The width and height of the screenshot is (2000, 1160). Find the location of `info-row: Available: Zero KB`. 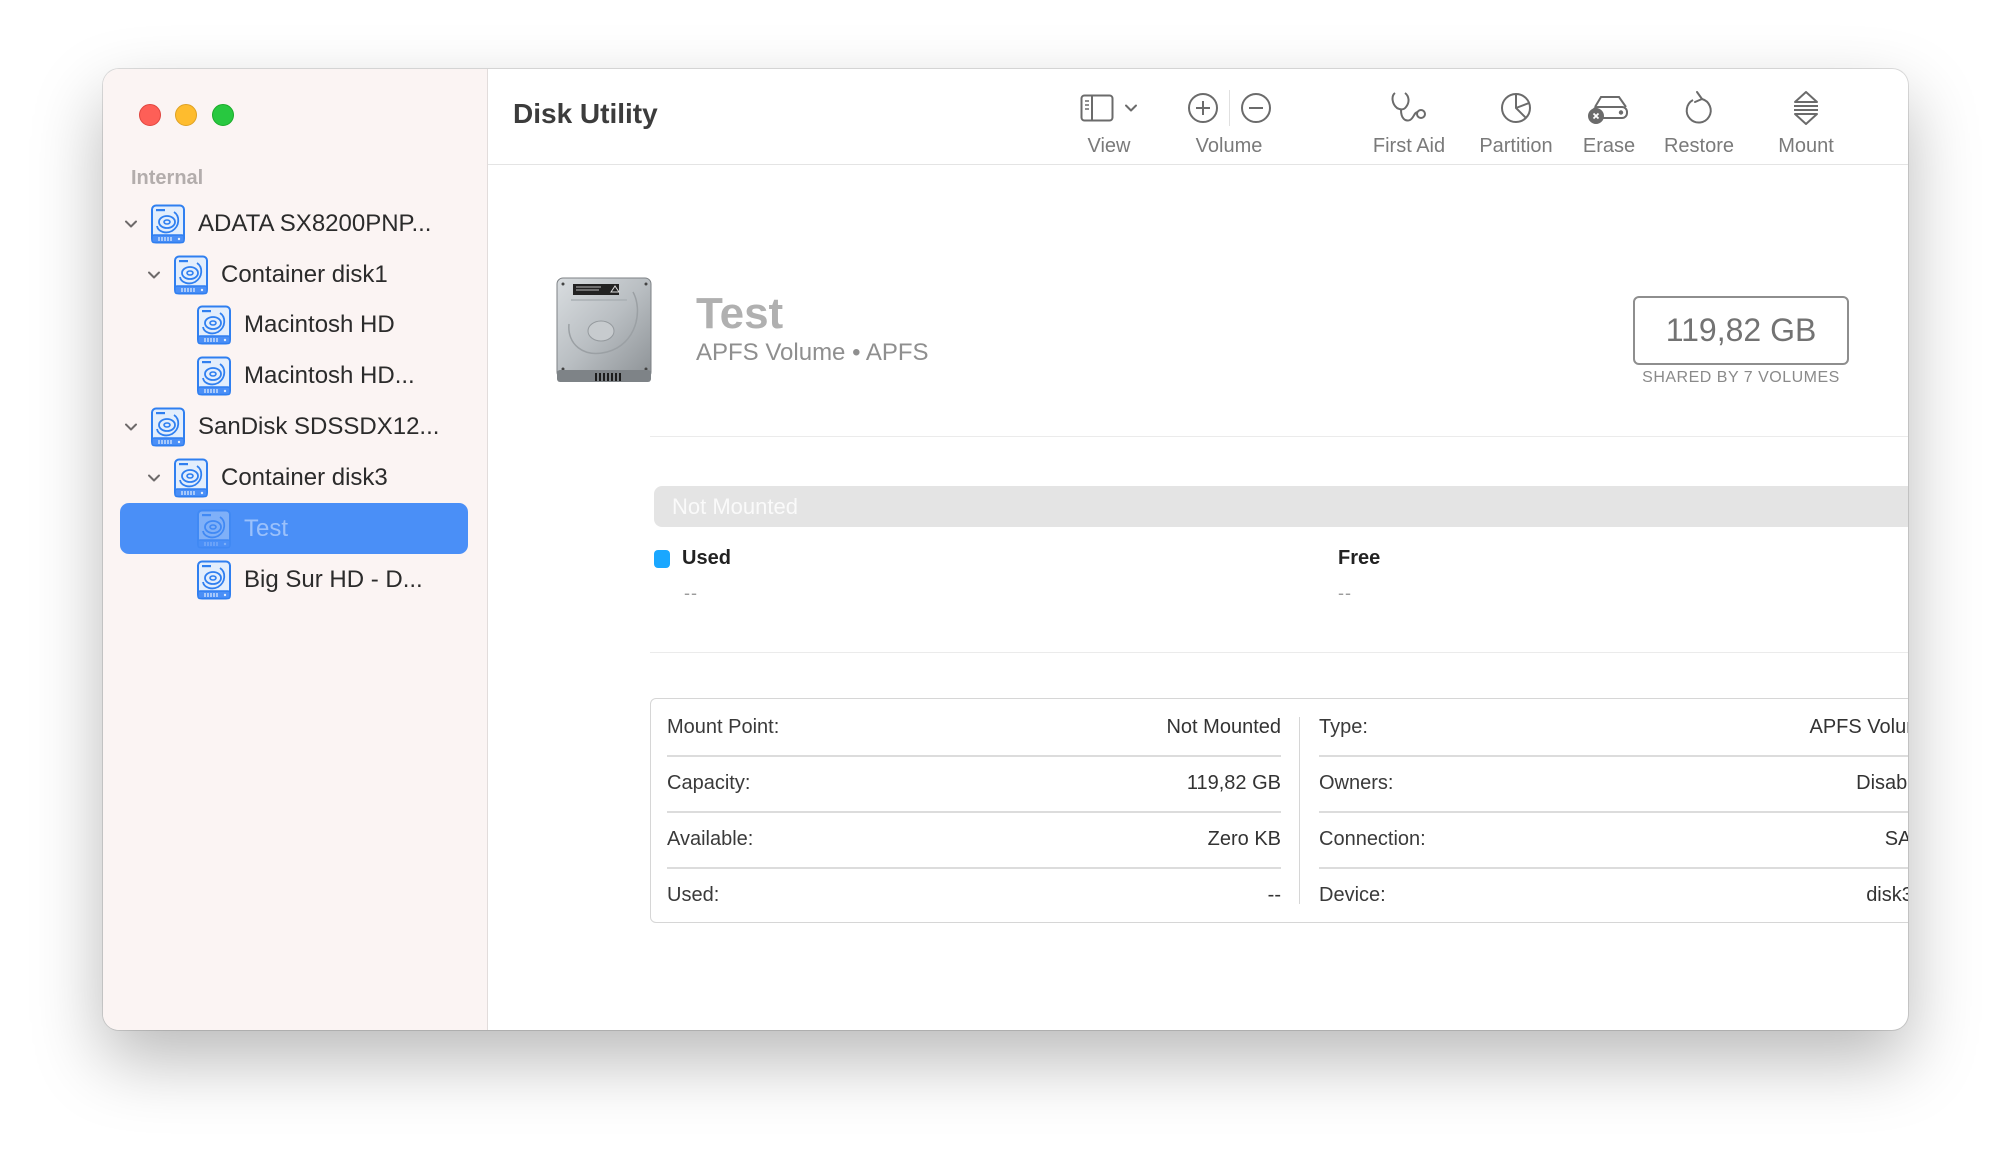

info-row: Available: Zero KB is located at coordinates (974, 839).